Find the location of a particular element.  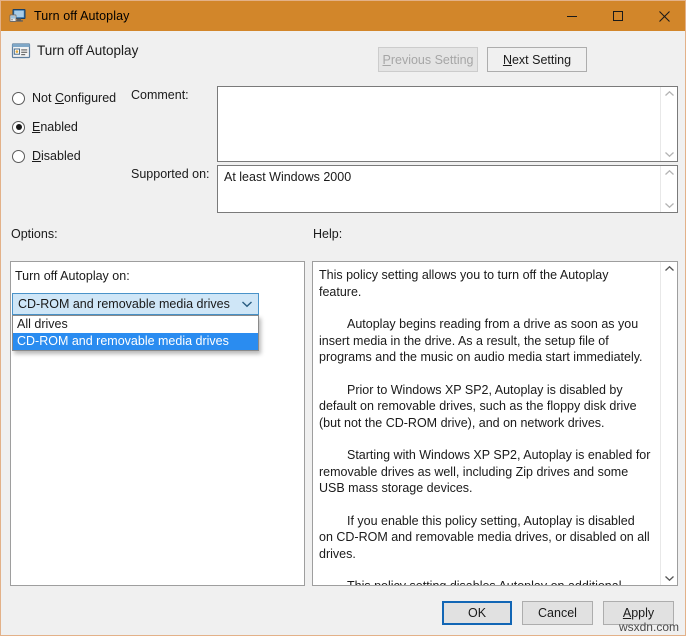

next-setting-label: Next Setting is located at coordinates (537, 59).